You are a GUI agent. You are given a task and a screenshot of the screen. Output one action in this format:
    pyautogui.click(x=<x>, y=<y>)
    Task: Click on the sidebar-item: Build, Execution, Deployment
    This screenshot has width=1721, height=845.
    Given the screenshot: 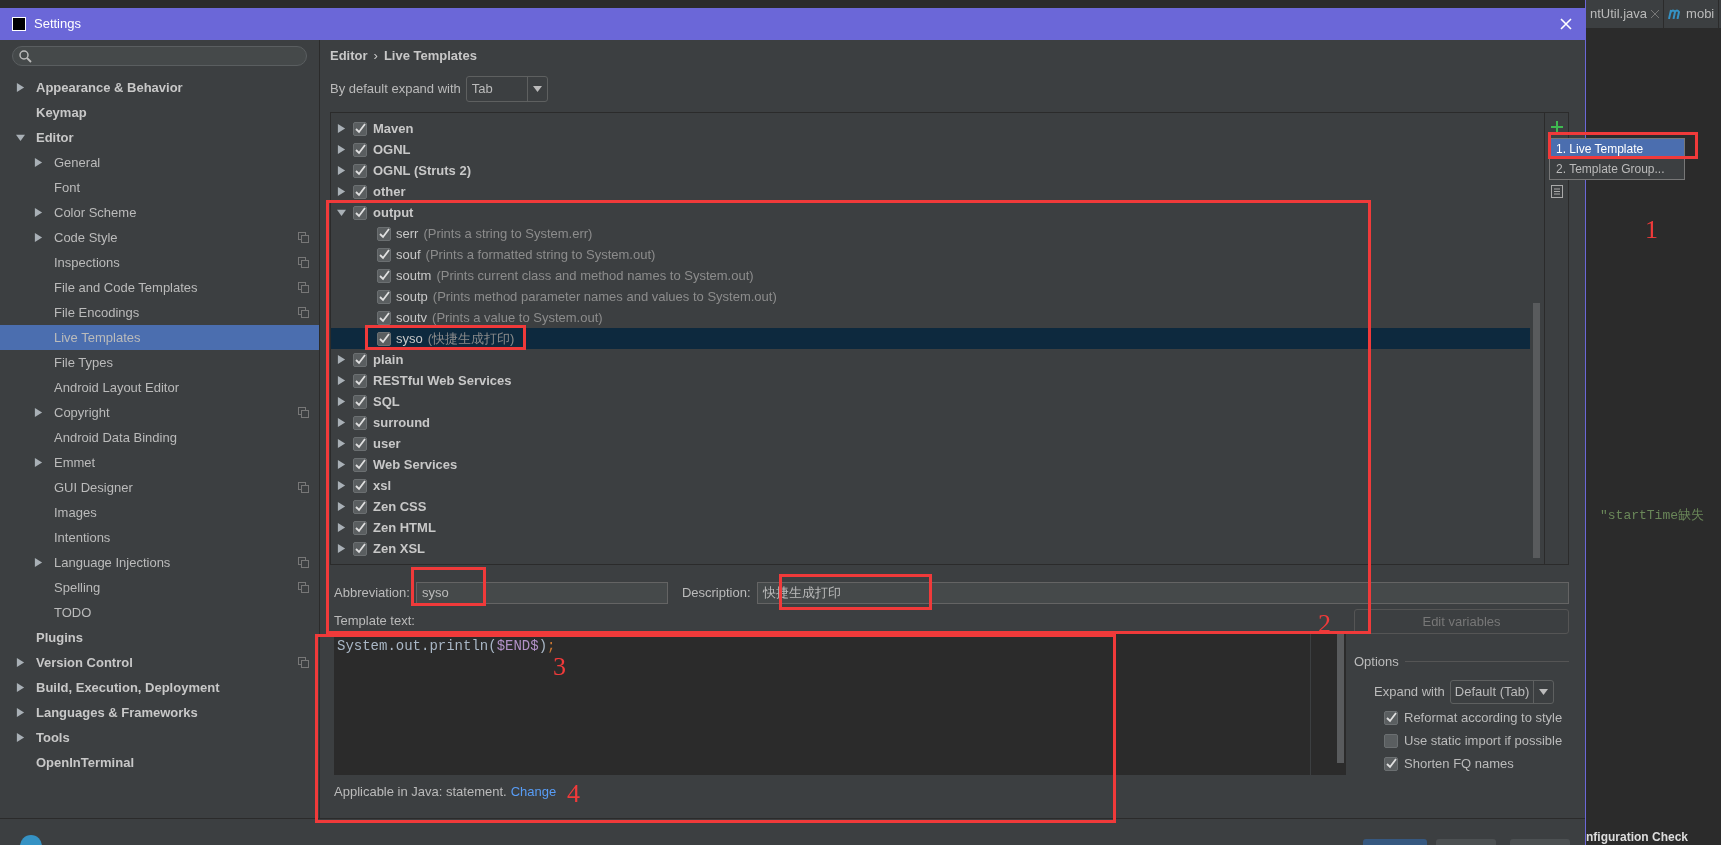 What is the action you would take?
    pyautogui.click(x=159, y=687)
    